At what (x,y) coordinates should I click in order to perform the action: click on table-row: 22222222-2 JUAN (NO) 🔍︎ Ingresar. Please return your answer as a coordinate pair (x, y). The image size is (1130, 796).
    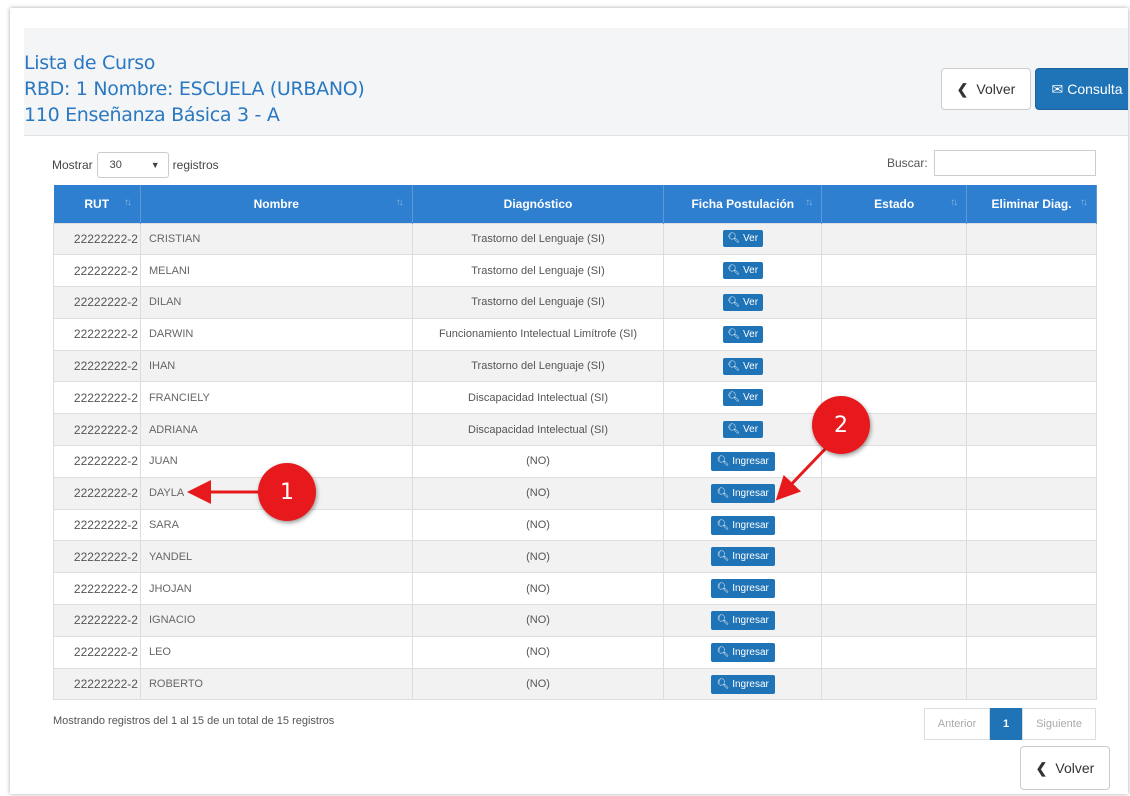
    Looking at the image, I should click on (575, 461).